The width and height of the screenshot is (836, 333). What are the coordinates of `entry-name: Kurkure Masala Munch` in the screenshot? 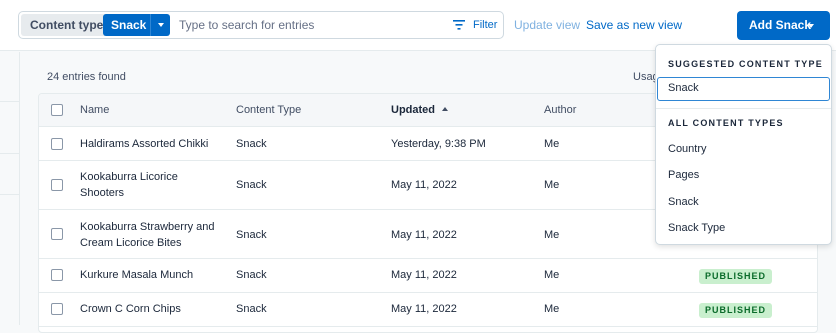 It's located at (136, 275).